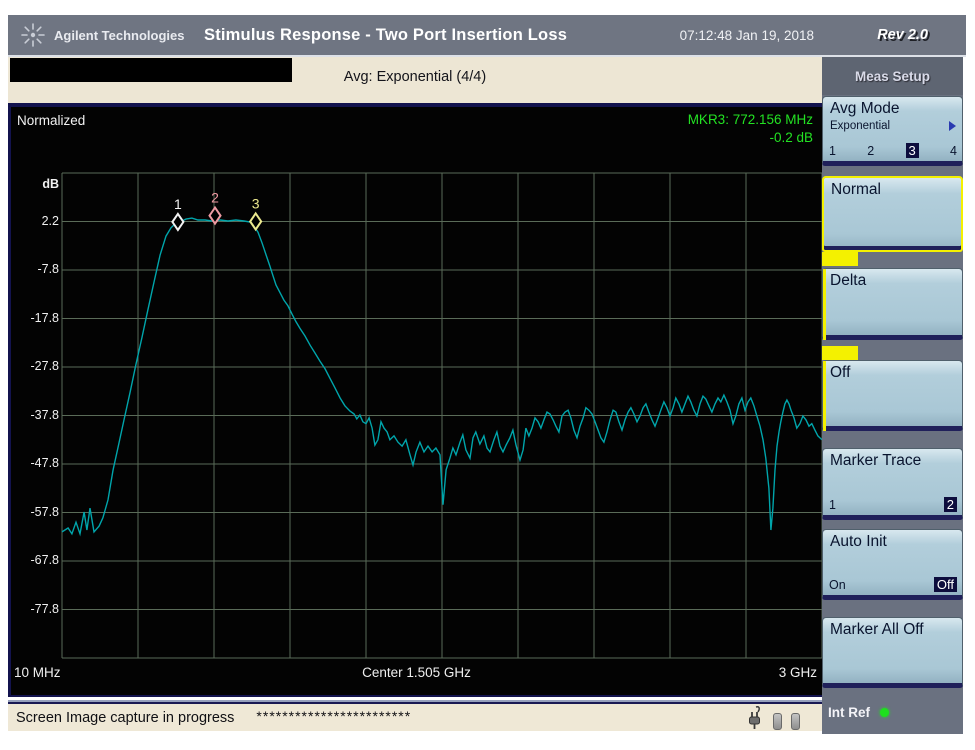 The width and height of the screenshot is (975, 750). What do you see at coordinates (750, 119) in the screenshot?
I see `marker-readout-freq: MKR3: 772.156 MHz` at bounding box center [750, 119].